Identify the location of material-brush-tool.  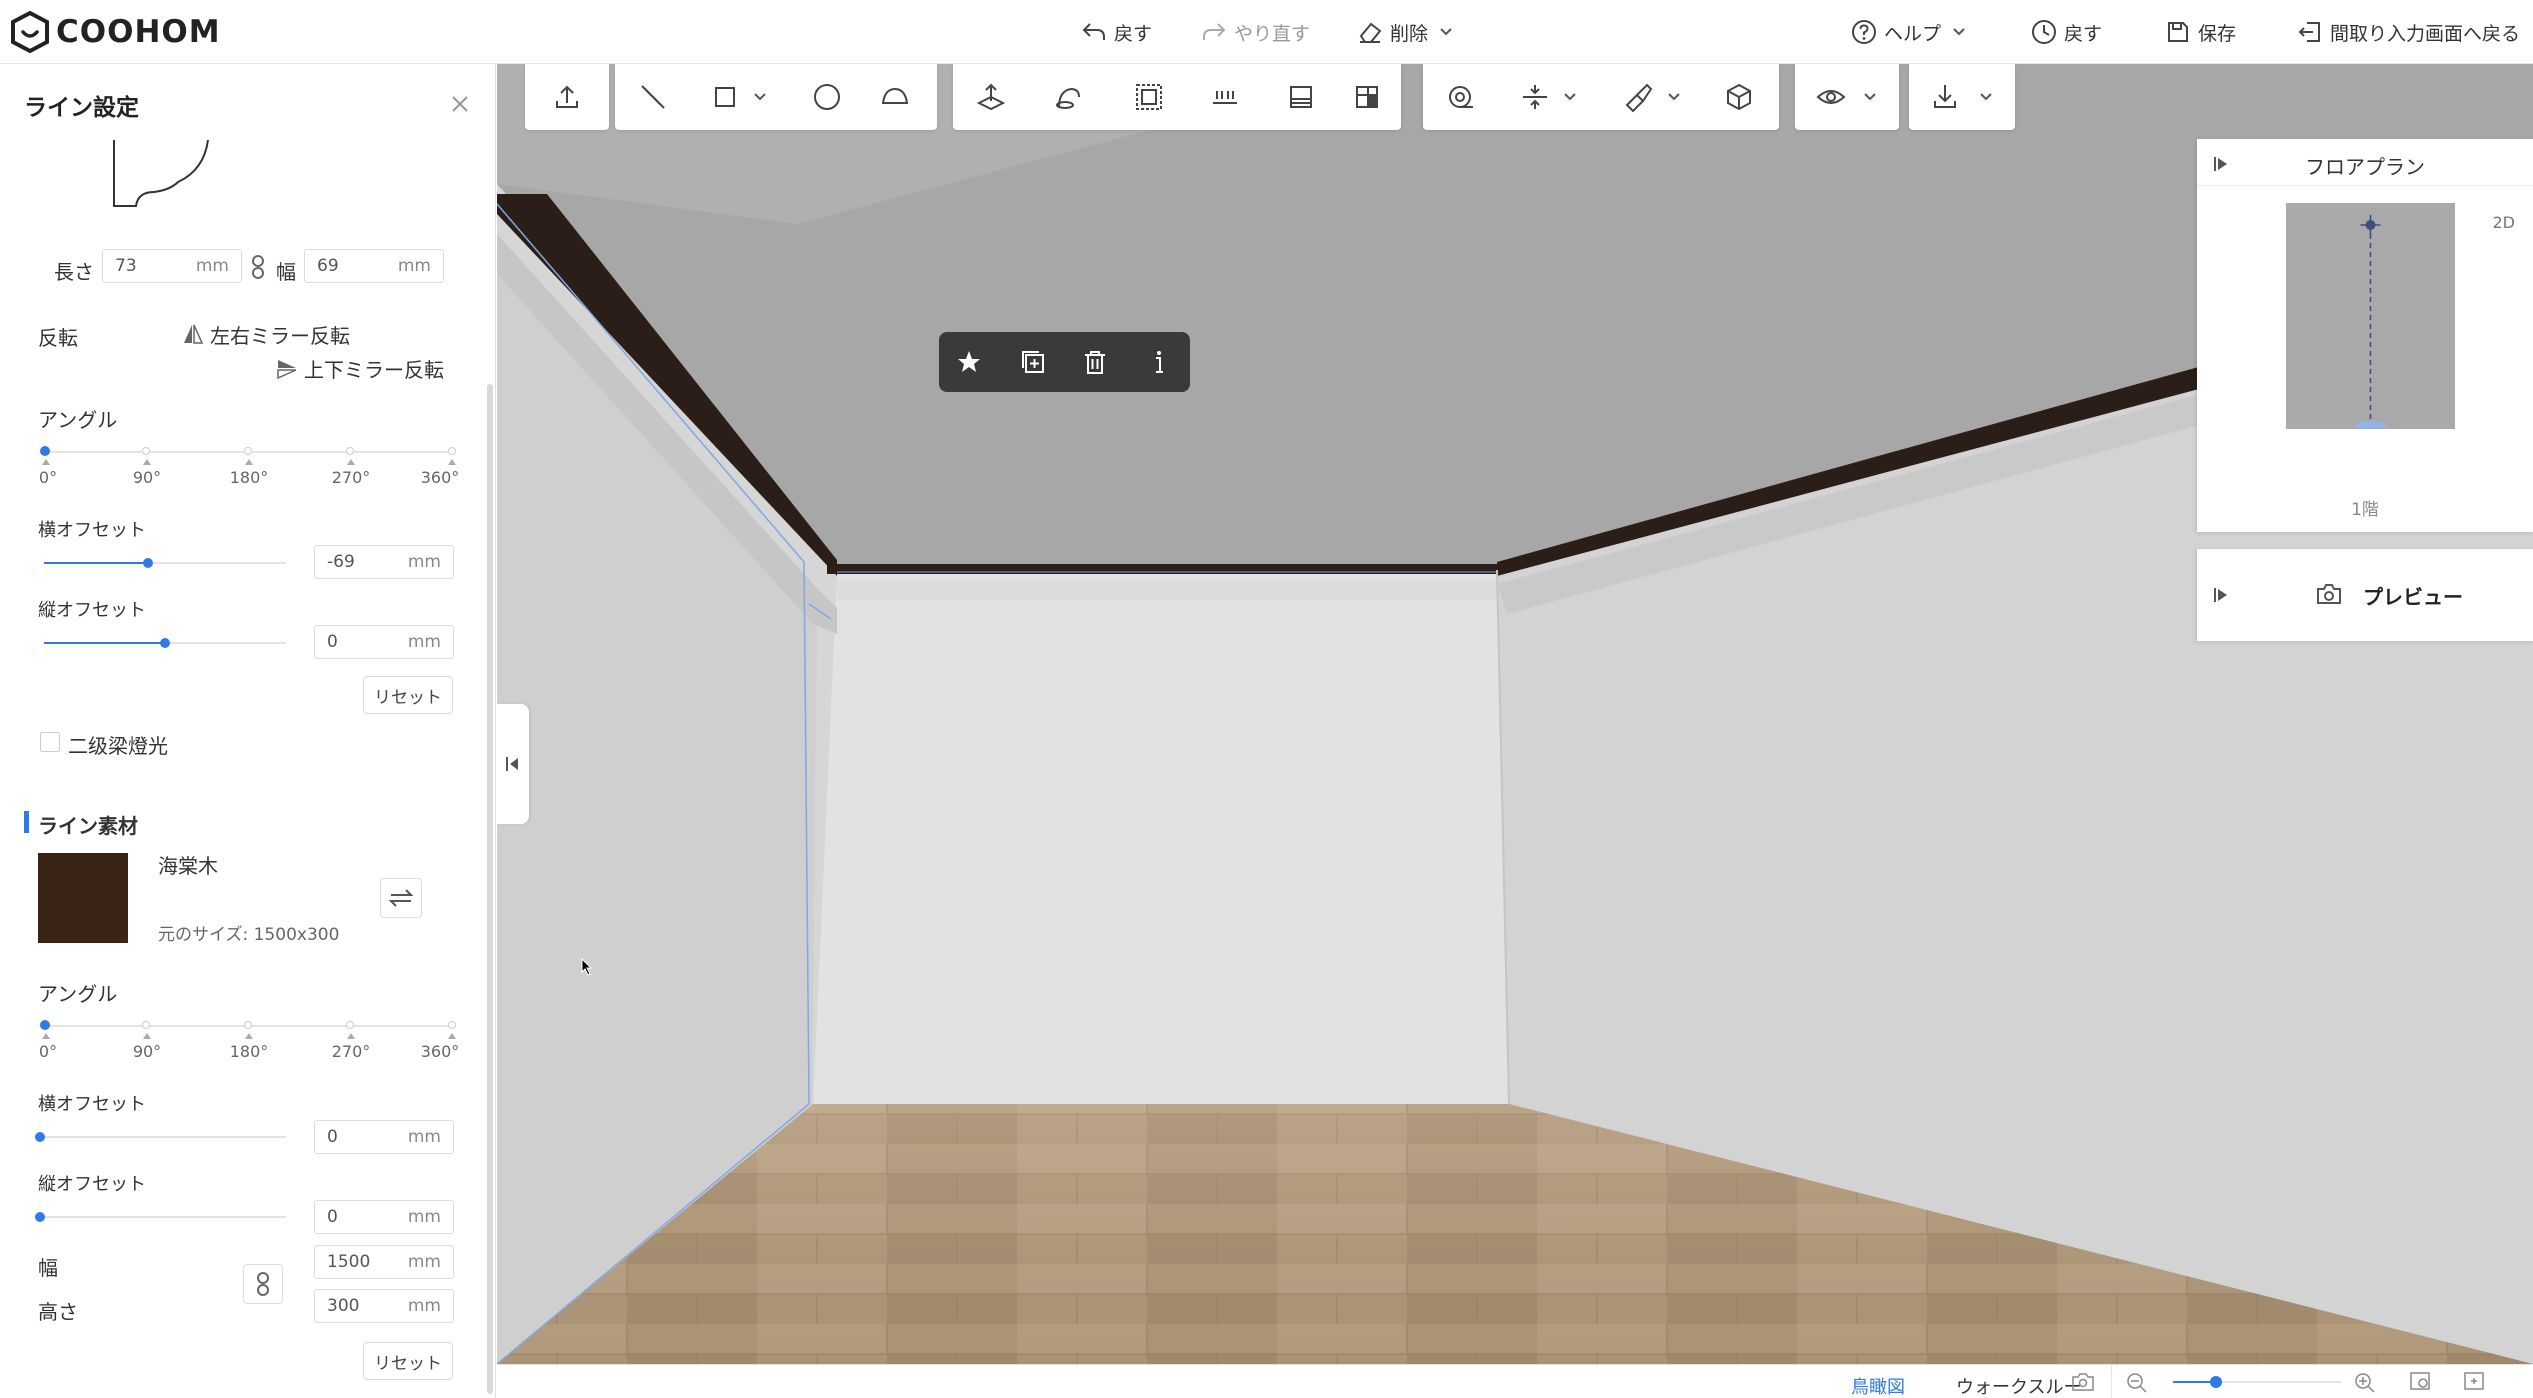
(1637, 97).